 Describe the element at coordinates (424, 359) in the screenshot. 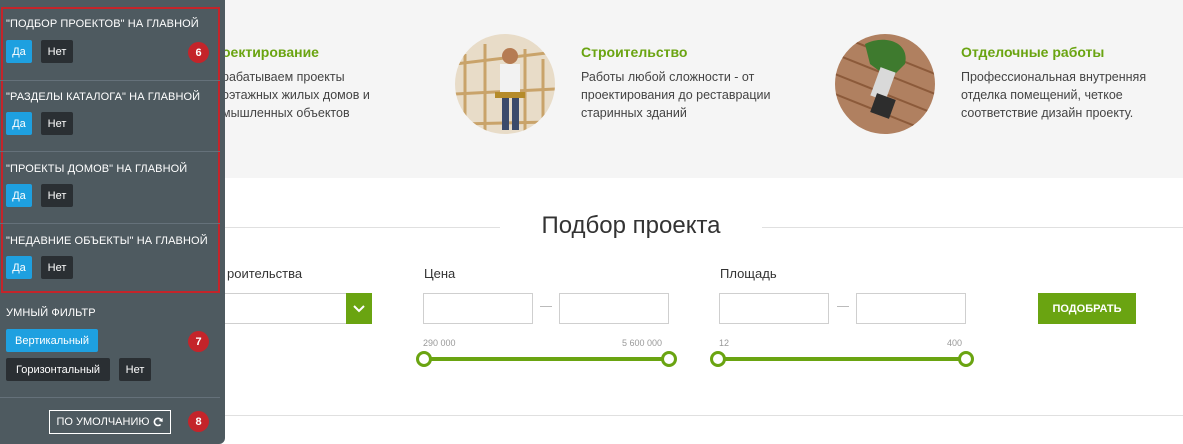

I see `price-slider-min-handle` at that location.